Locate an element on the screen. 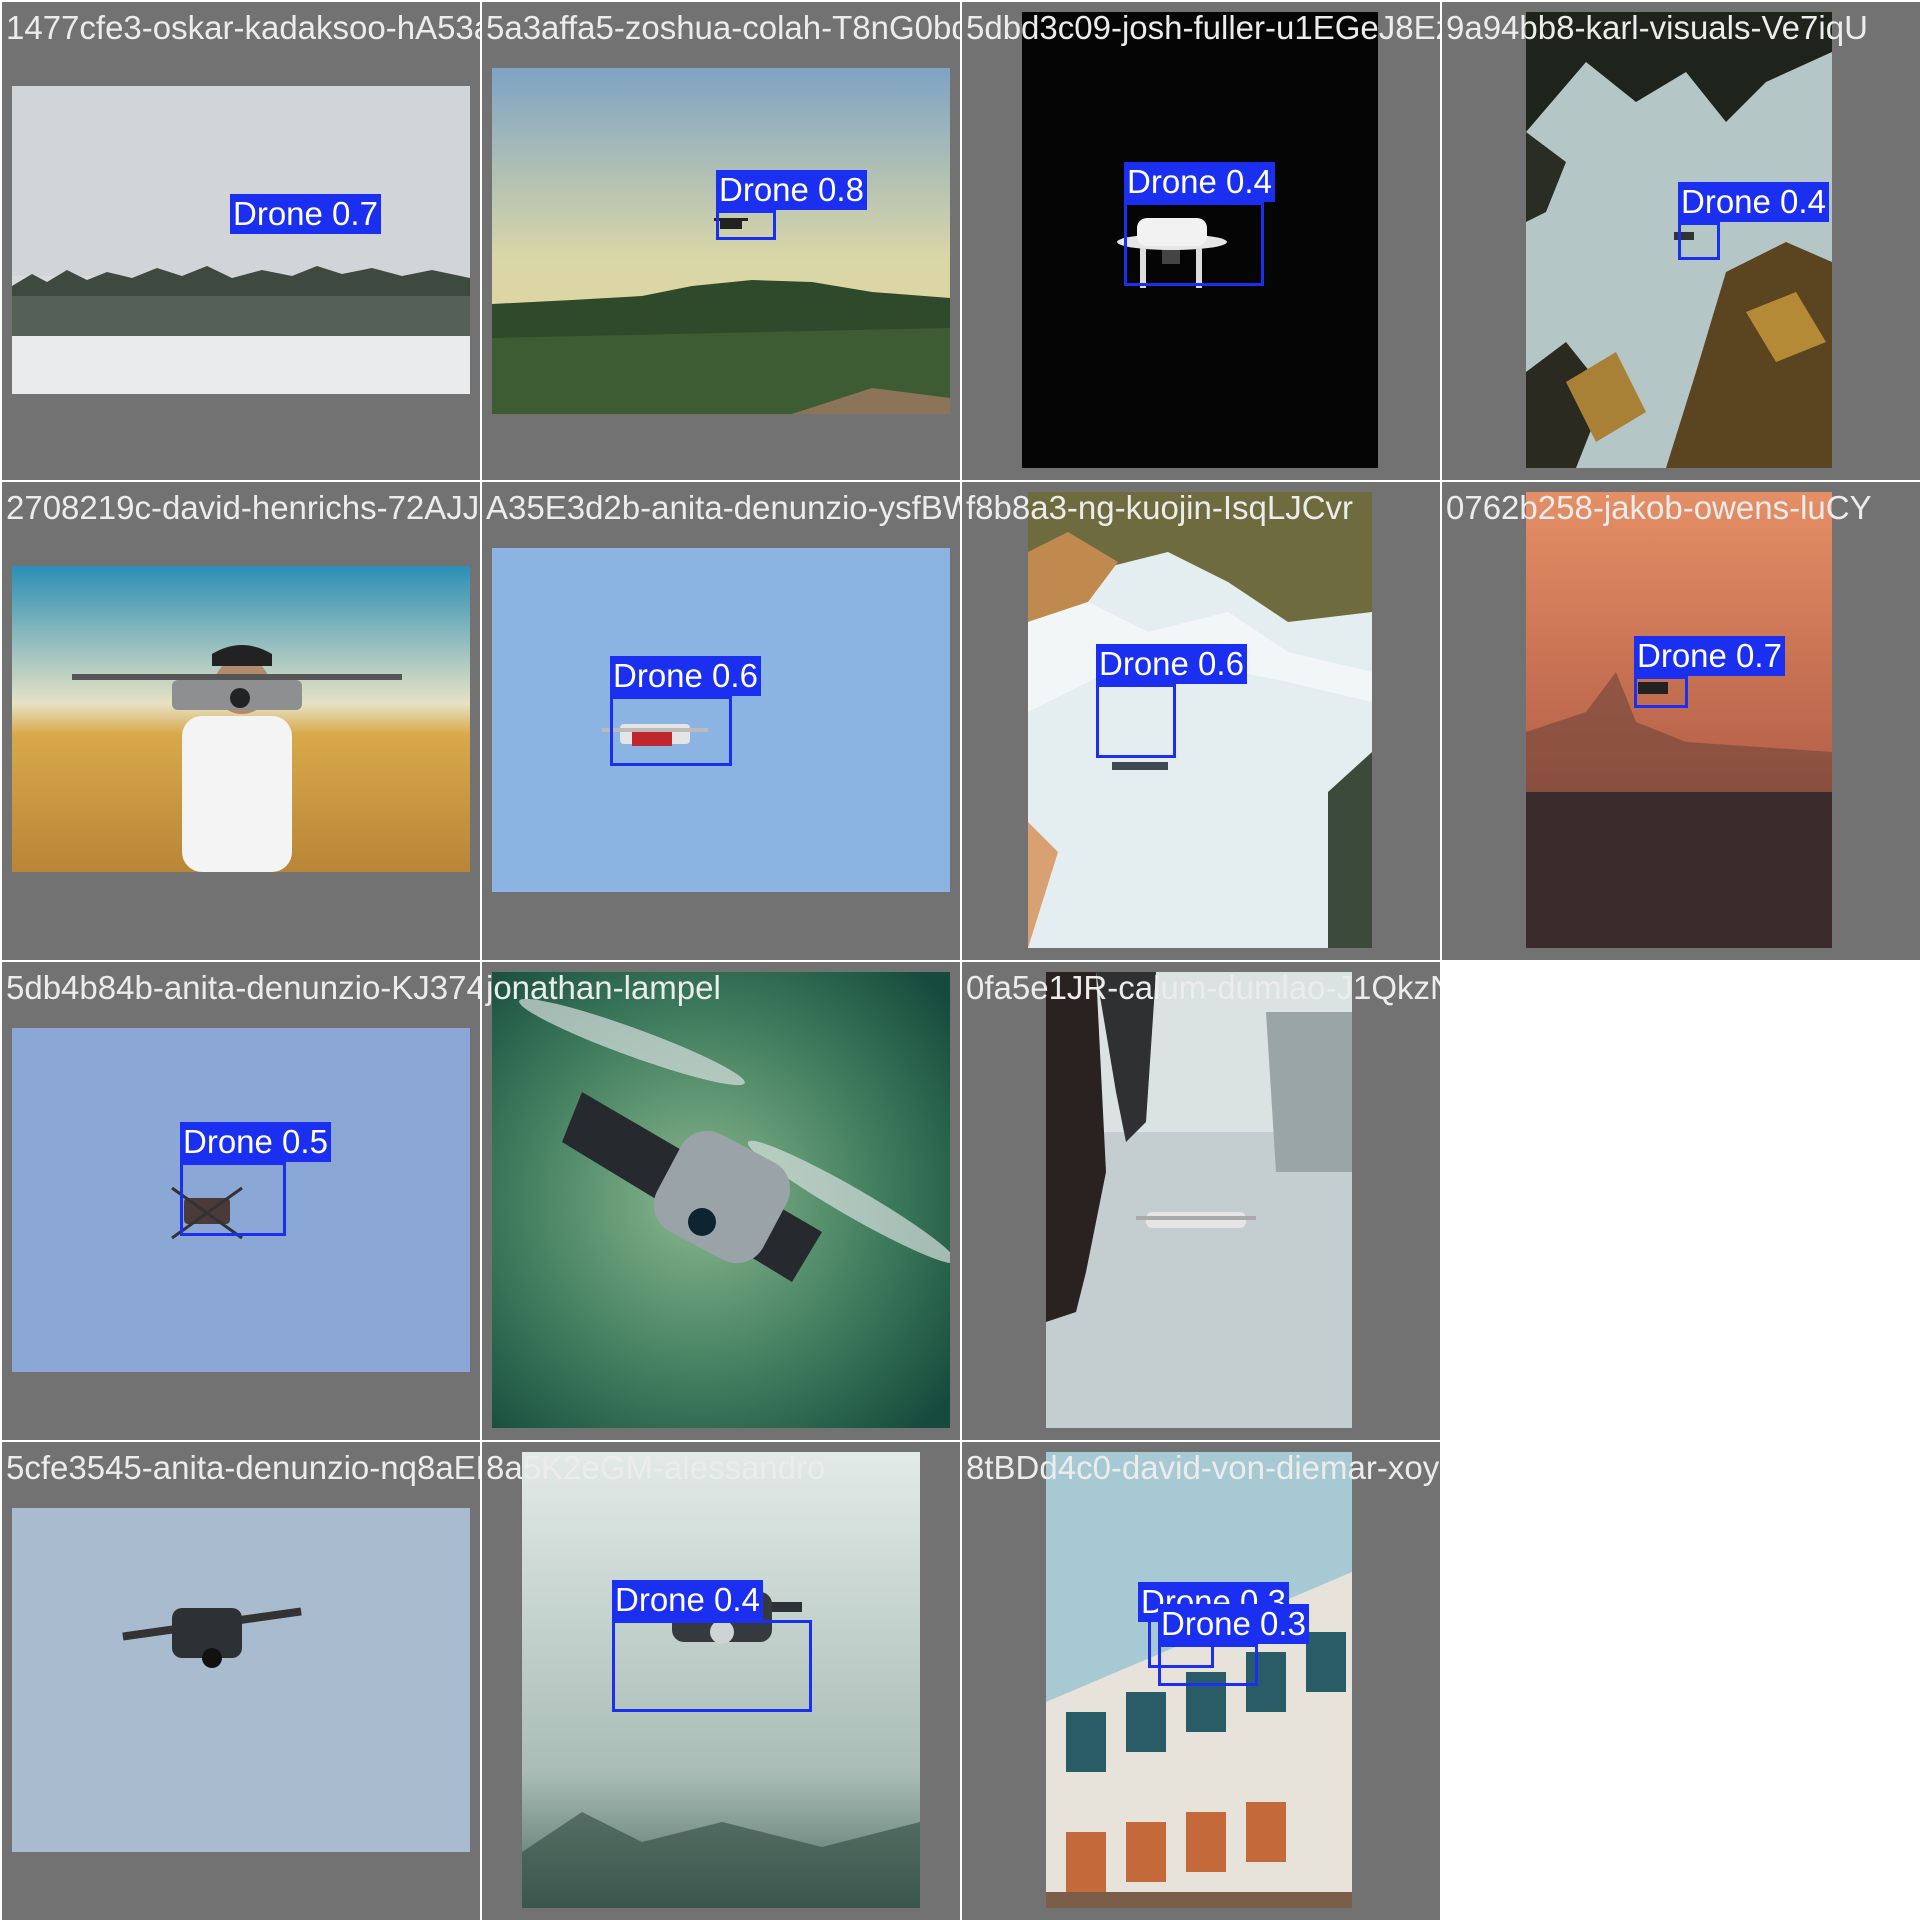  tile-10: jonathan-lampel is located at coordinates (721, 1201).